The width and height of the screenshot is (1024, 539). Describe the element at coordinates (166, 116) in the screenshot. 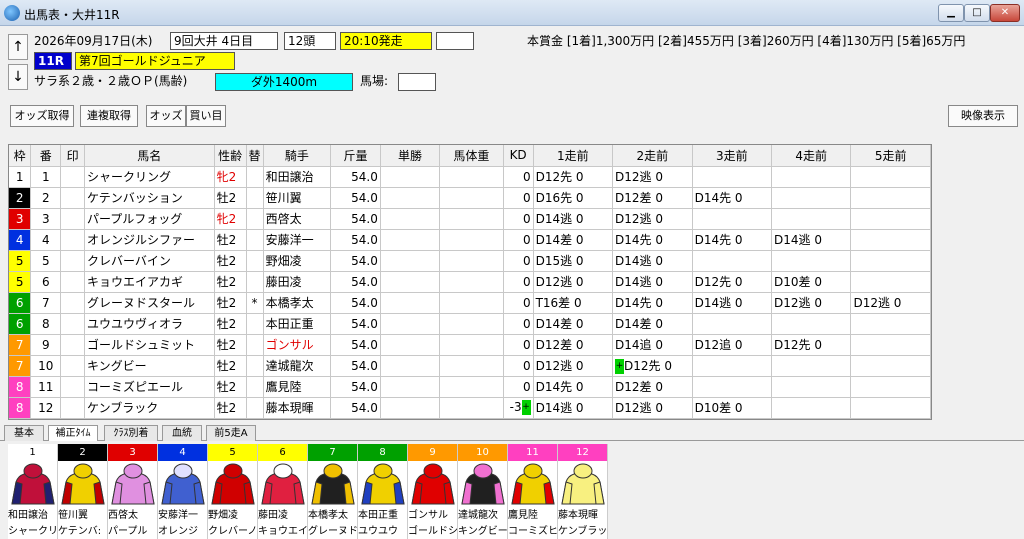

I see `odds-button: オッズ` at that location.